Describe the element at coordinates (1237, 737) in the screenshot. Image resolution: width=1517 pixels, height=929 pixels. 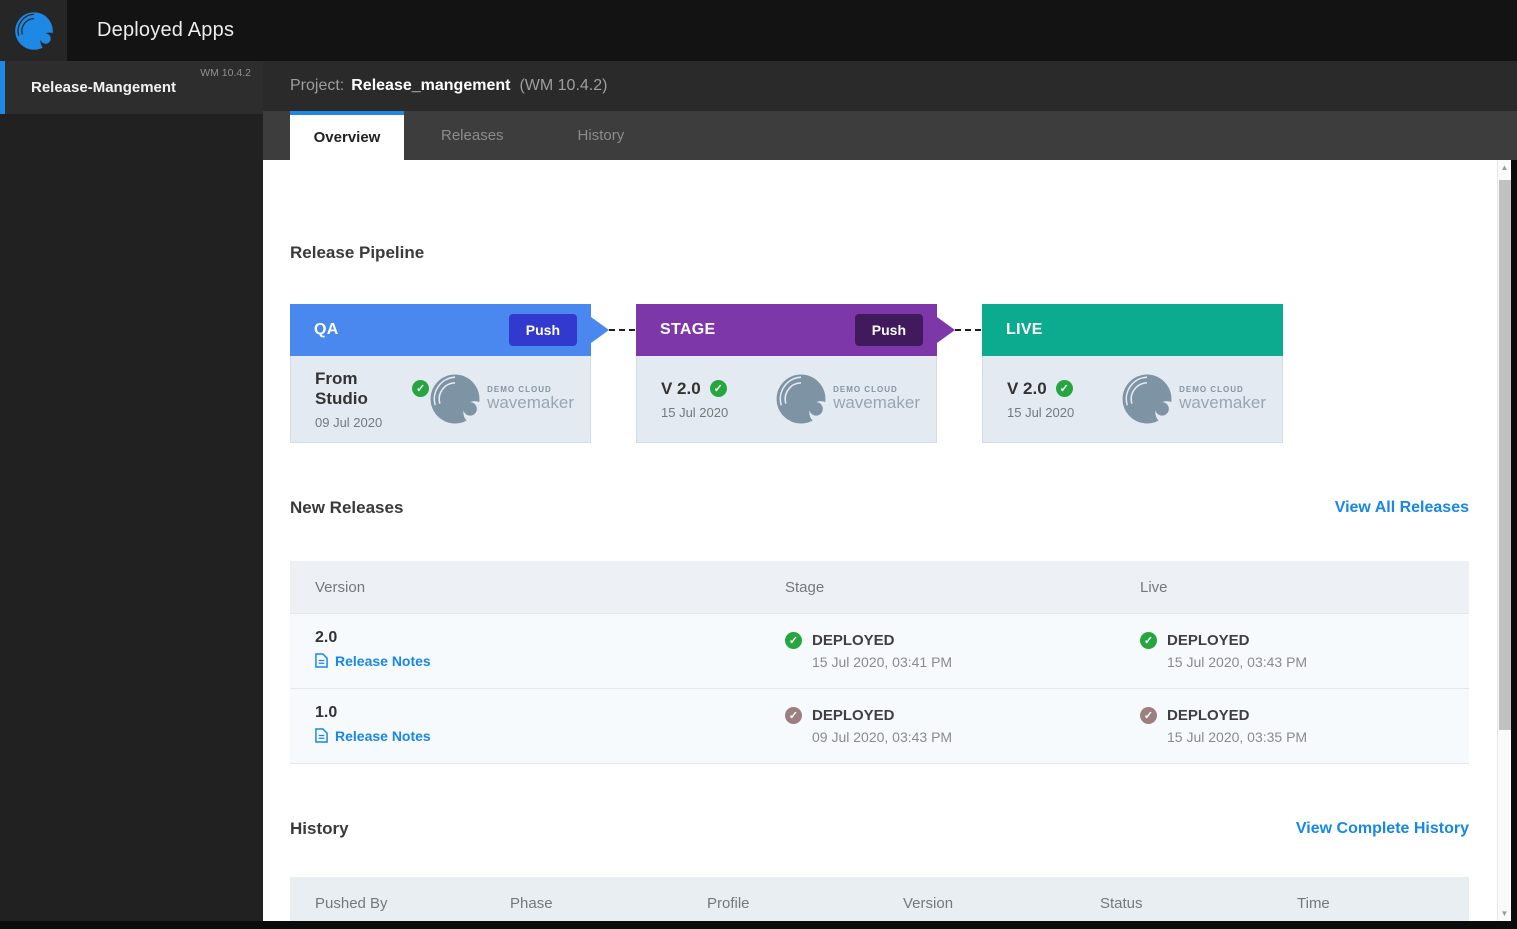
I see `live-status-time: 15 Jul 2020, 03:35 PM` at that location.